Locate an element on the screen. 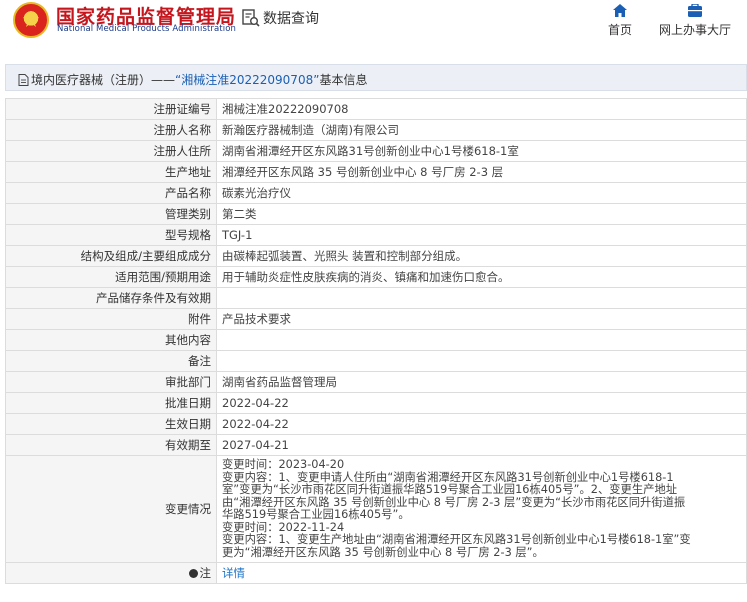 This screenshot has height=602, width=747. field-label: 结构及组成/主要组成成分 is located at coordinates (111, 256).